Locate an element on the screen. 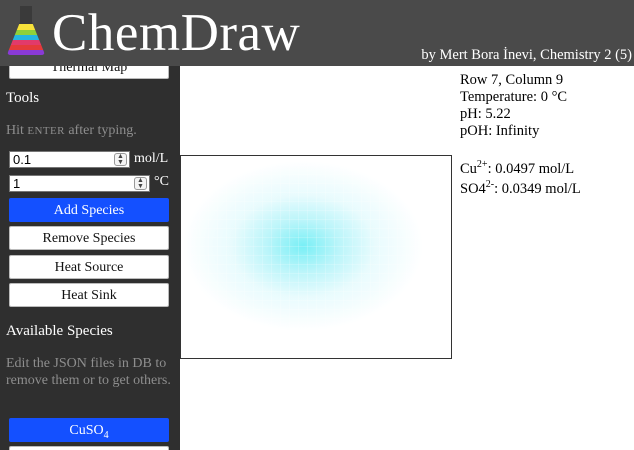 This screenshot has height=450, width=634. concentration-value: 0.1 is located at coordinates (22, 159).